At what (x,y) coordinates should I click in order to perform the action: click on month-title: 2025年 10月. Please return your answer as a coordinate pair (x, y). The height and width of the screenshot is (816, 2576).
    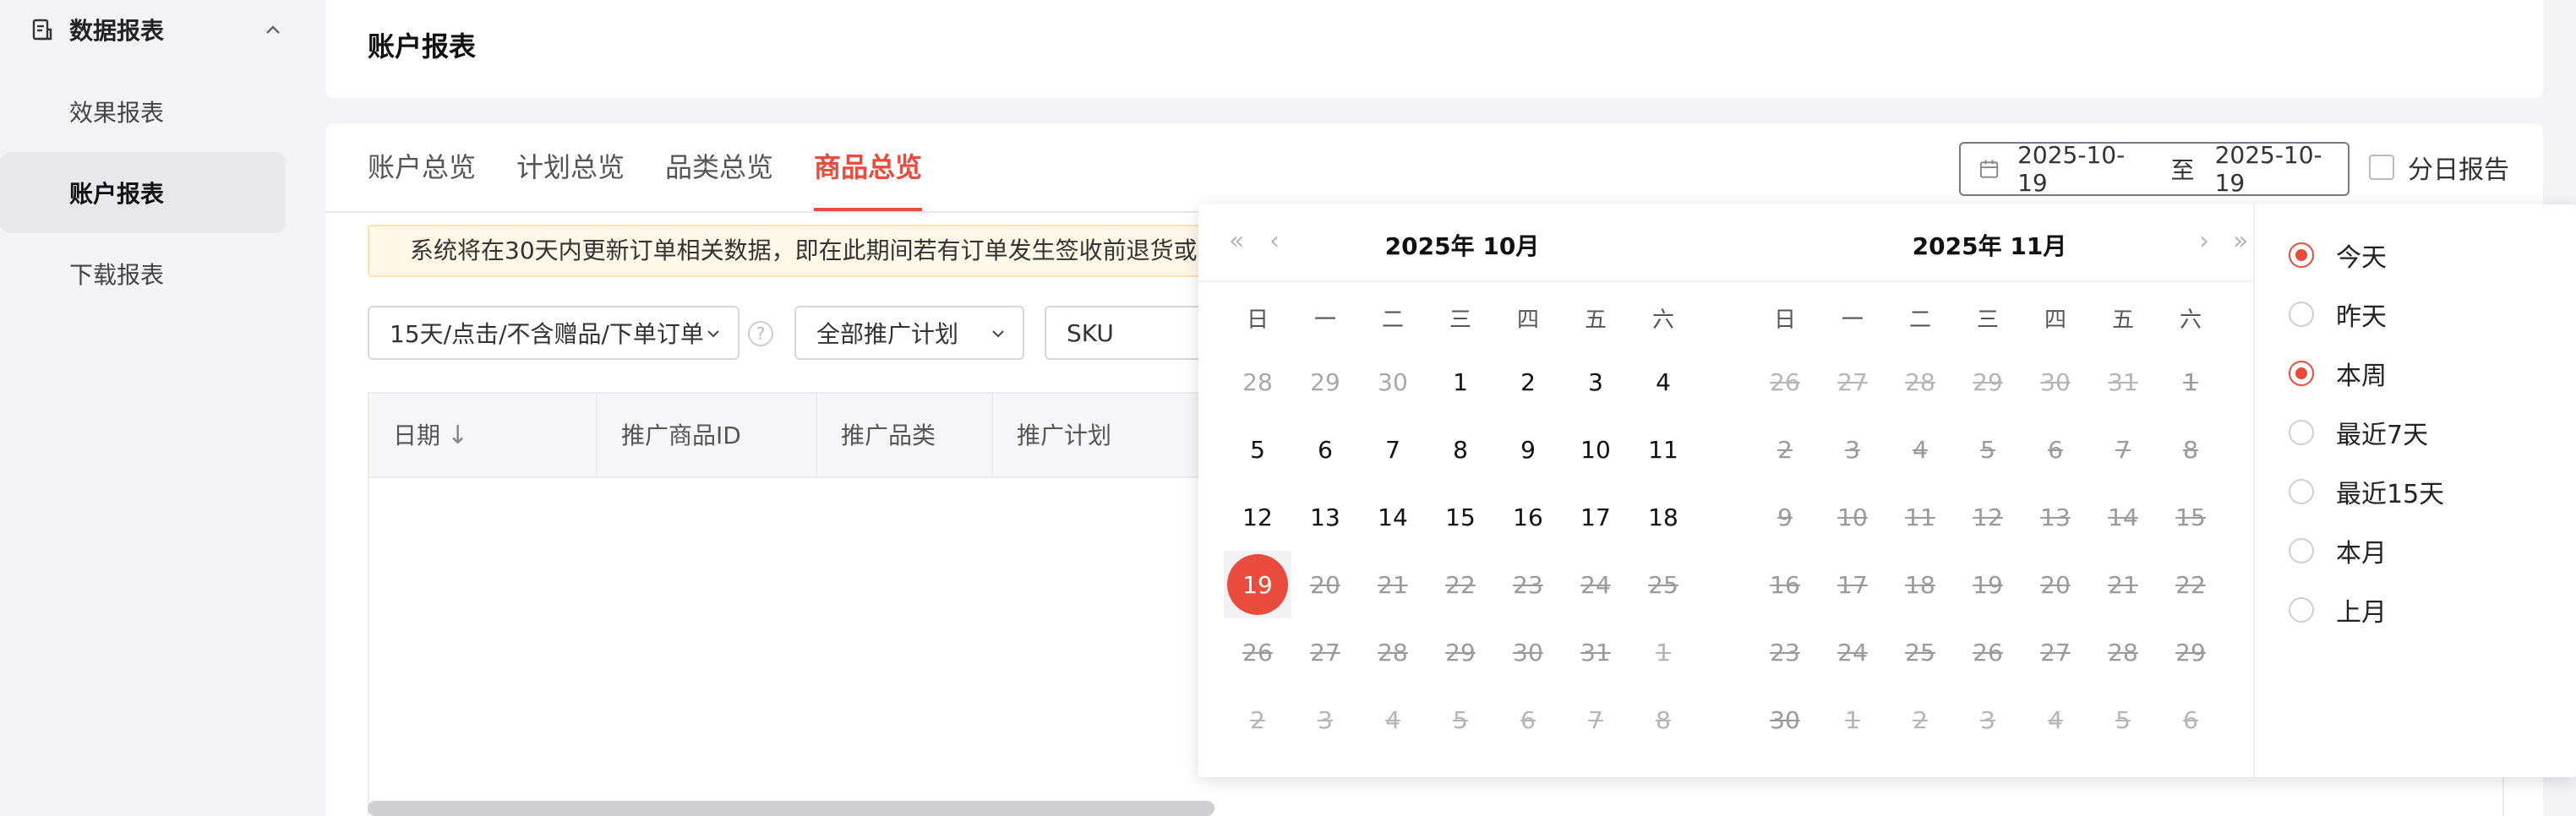
    Looking at the image, I should click on (1462, 246).